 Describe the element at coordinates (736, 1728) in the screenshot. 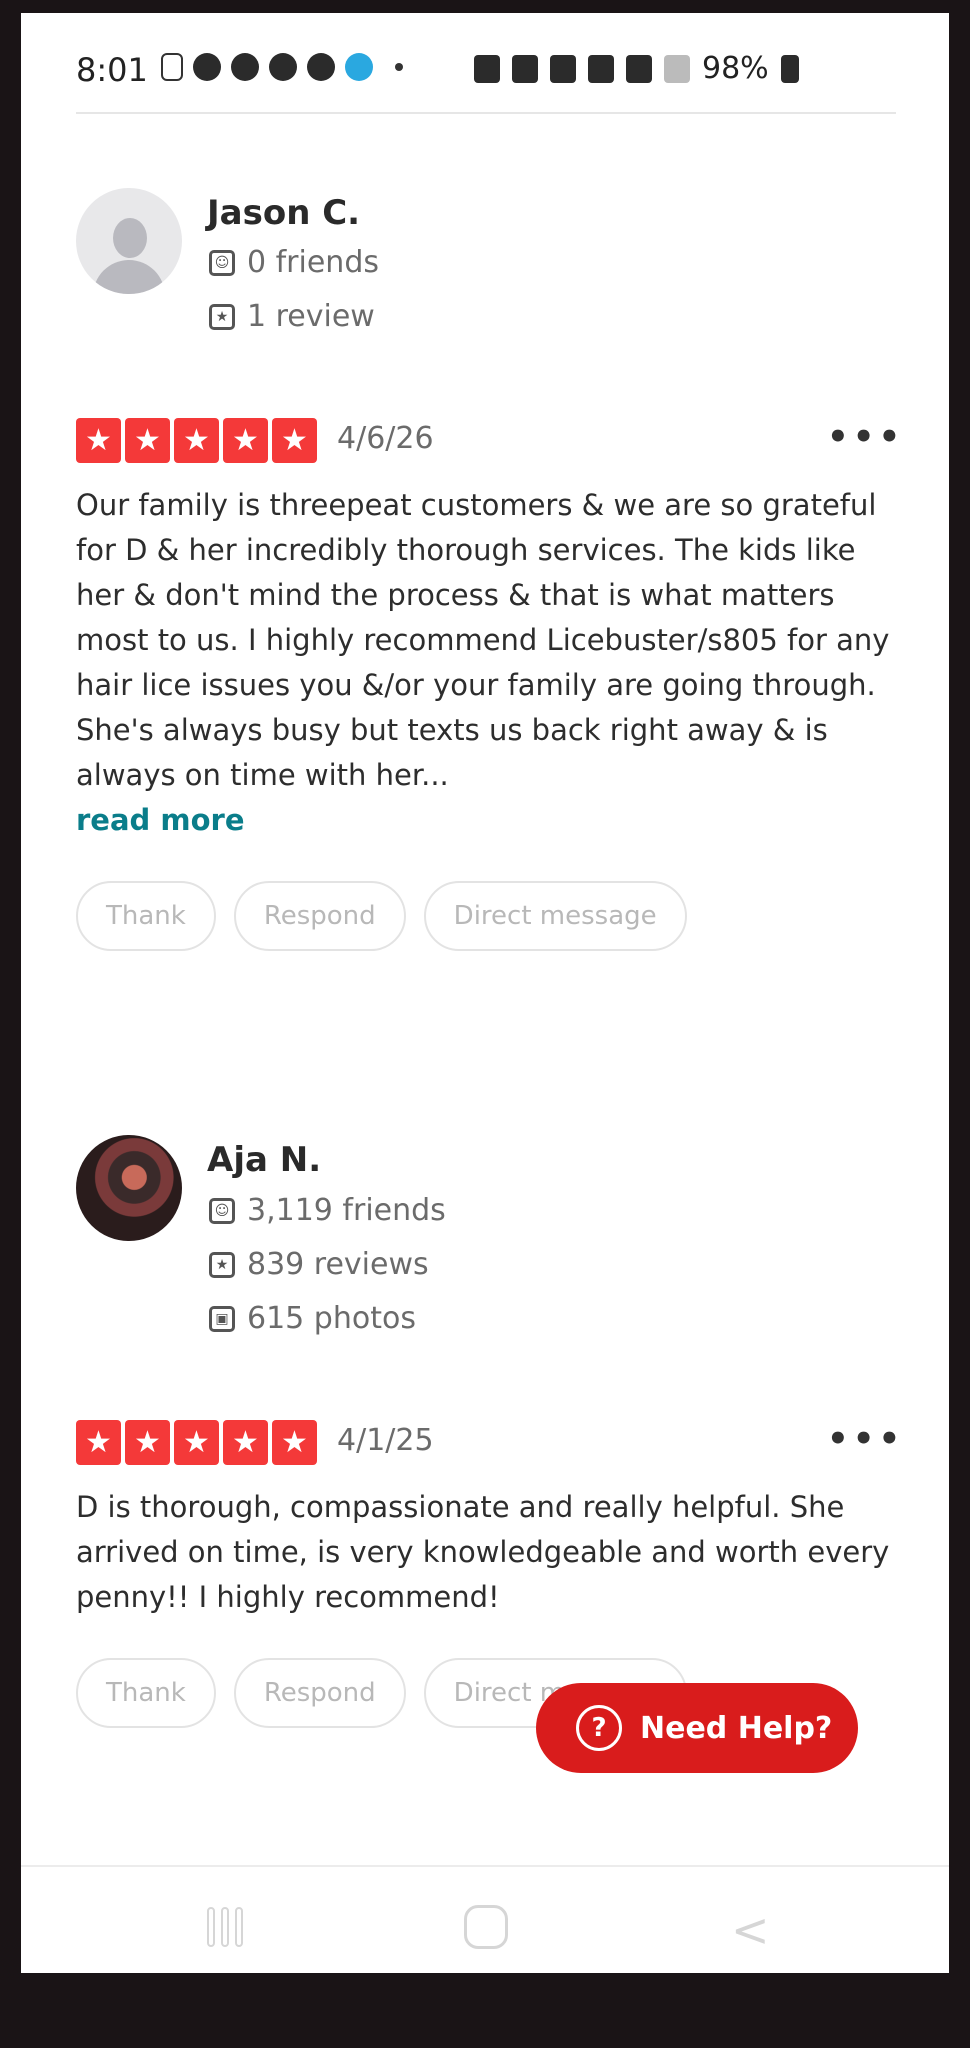

I see `need-help-label: Need Help?` at that location.